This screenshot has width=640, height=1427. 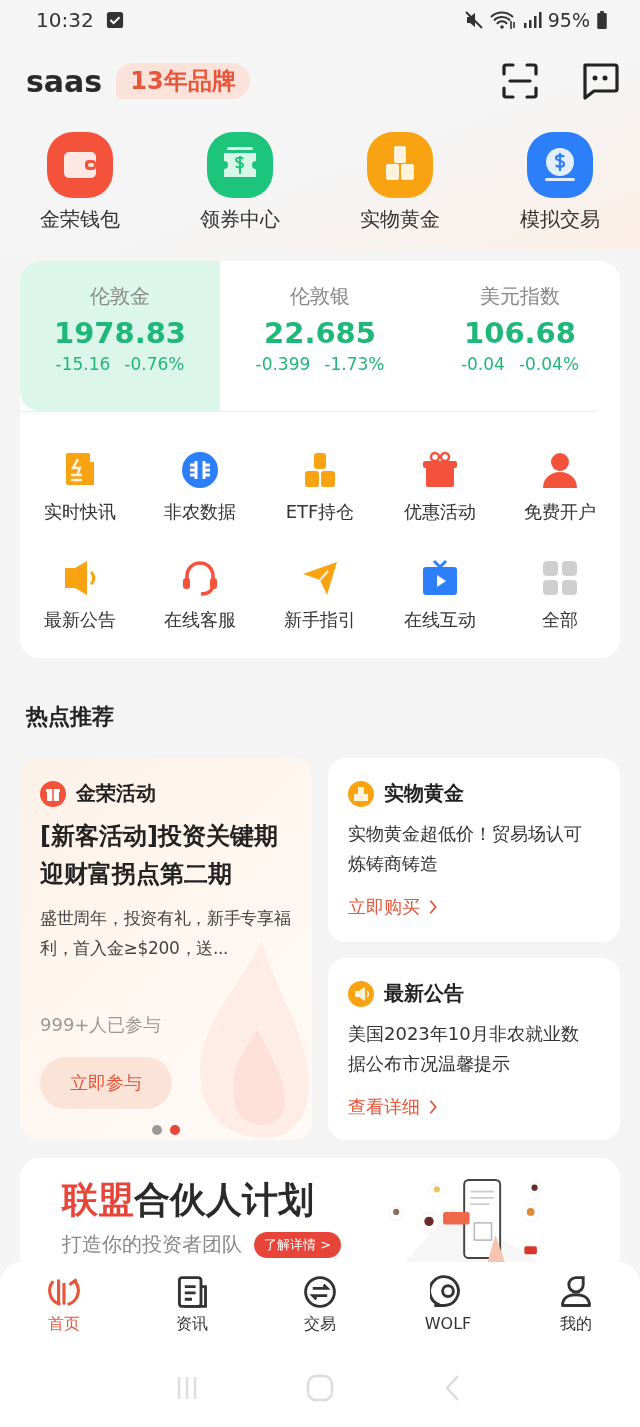 What do you see at coordinates (120, 333) in the screenshot?
I see `quote-price: 1978.83` at bounding box center [120, 333].